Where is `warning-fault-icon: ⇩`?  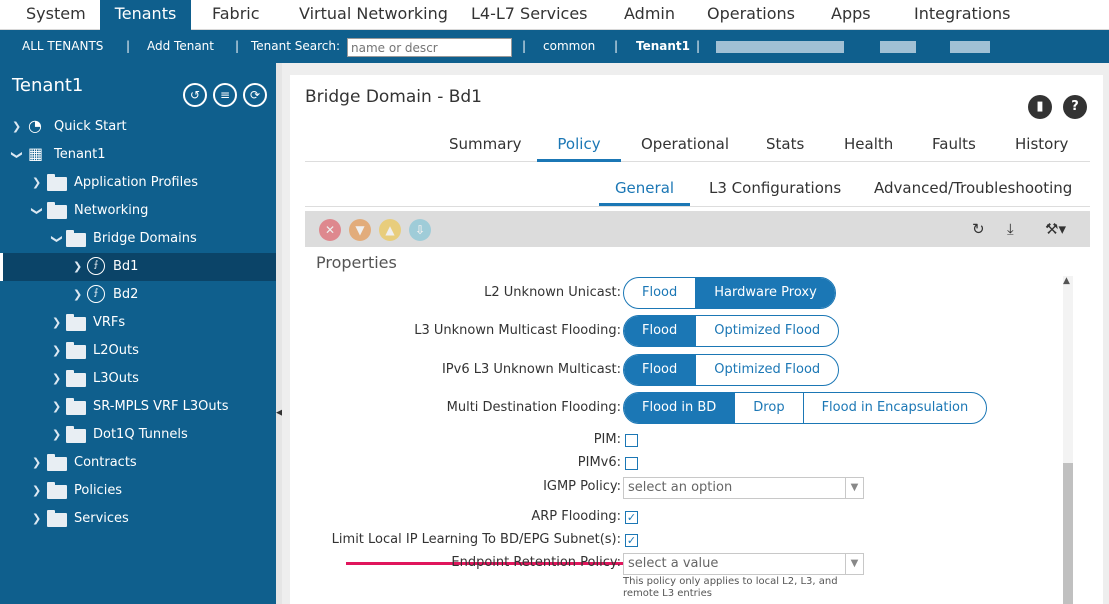
warning-fault-icon: ⇩ is located at coordinates (420, 230).